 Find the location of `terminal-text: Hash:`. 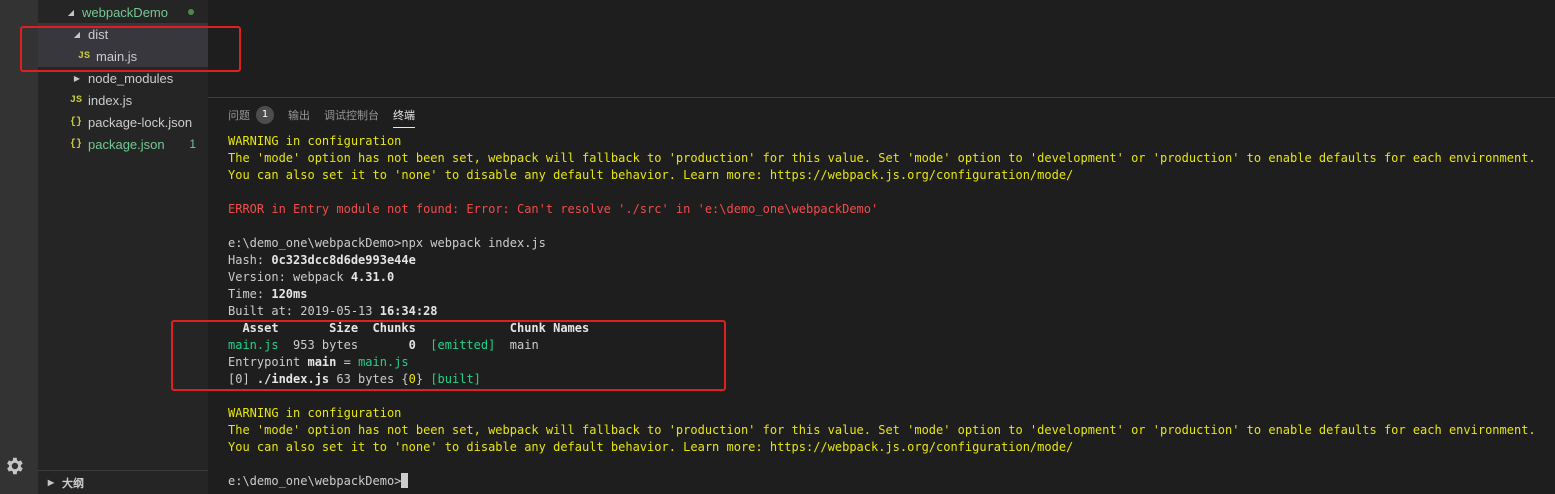

terminal-text: Hash: is located at coordinates (250, 260).